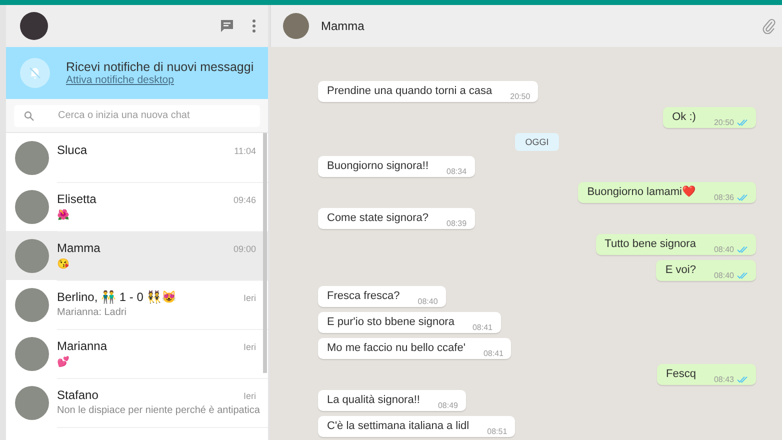 This screenshot has width=782, height=440. Describe the element at coordinates (456, 223) in the screenshot. I see `message-time: 08:39` at that location.